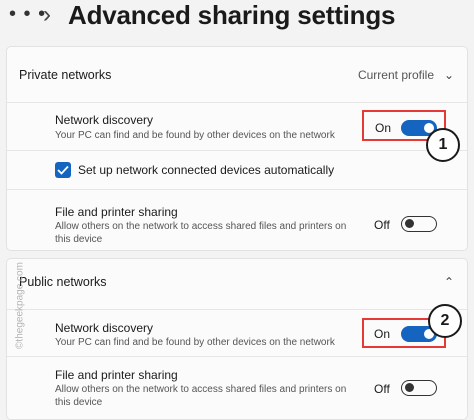  What do you see at coordinates (443, 145) in the screenshot?
I see `step-badge-1: 1` at bounding box center [443, 145].